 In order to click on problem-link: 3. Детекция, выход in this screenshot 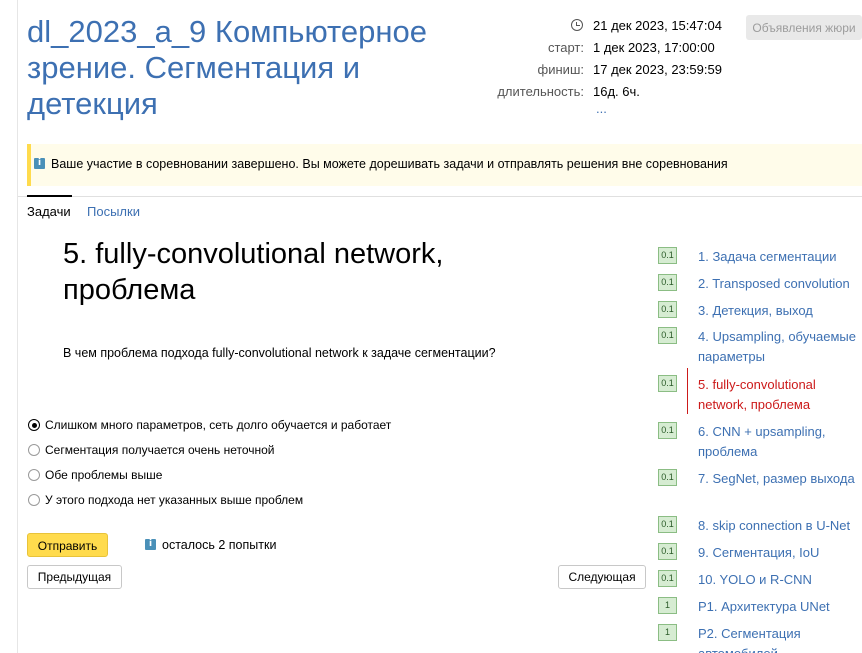, I will do `click(780, 311)`.